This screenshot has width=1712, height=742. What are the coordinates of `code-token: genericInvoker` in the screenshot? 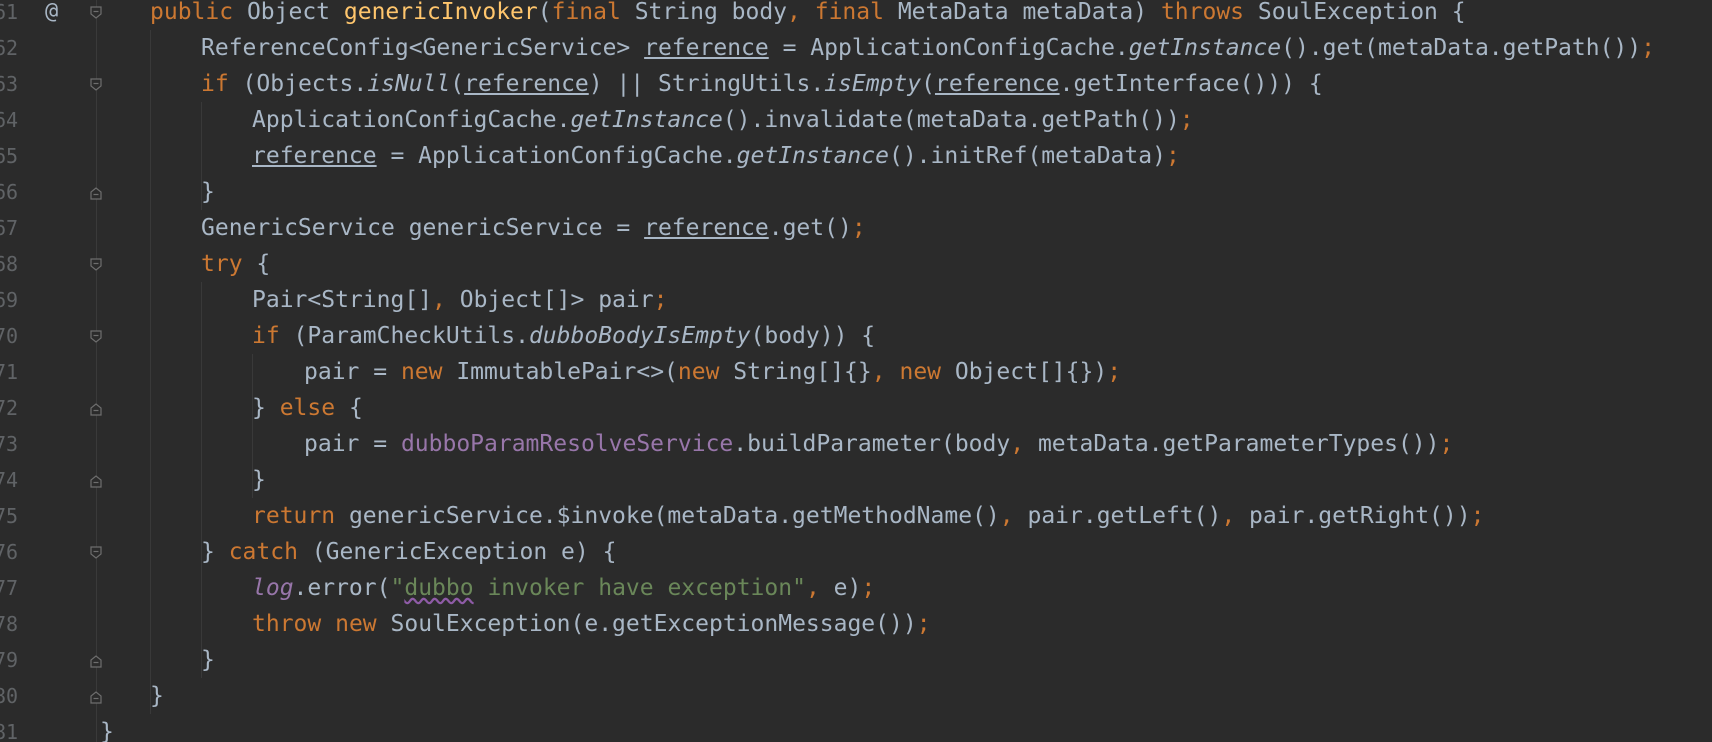 It's located at (440, 12).